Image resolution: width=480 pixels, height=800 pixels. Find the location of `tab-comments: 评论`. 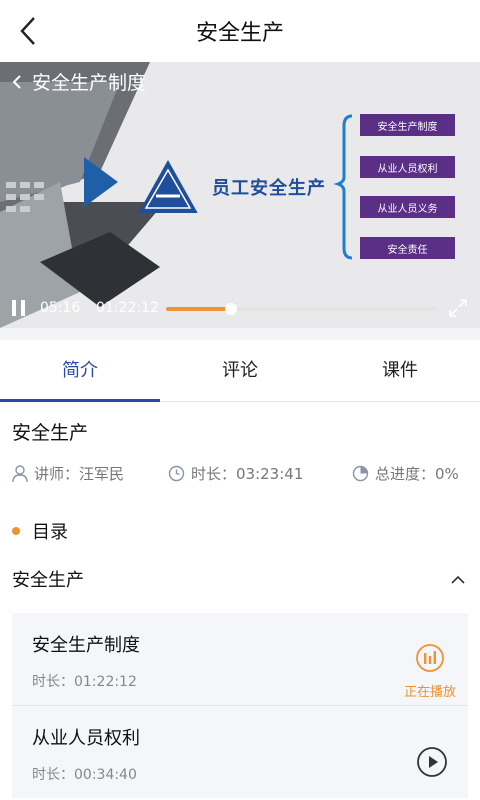

tab-comments: 评论 is located at coordinates (240, 370).